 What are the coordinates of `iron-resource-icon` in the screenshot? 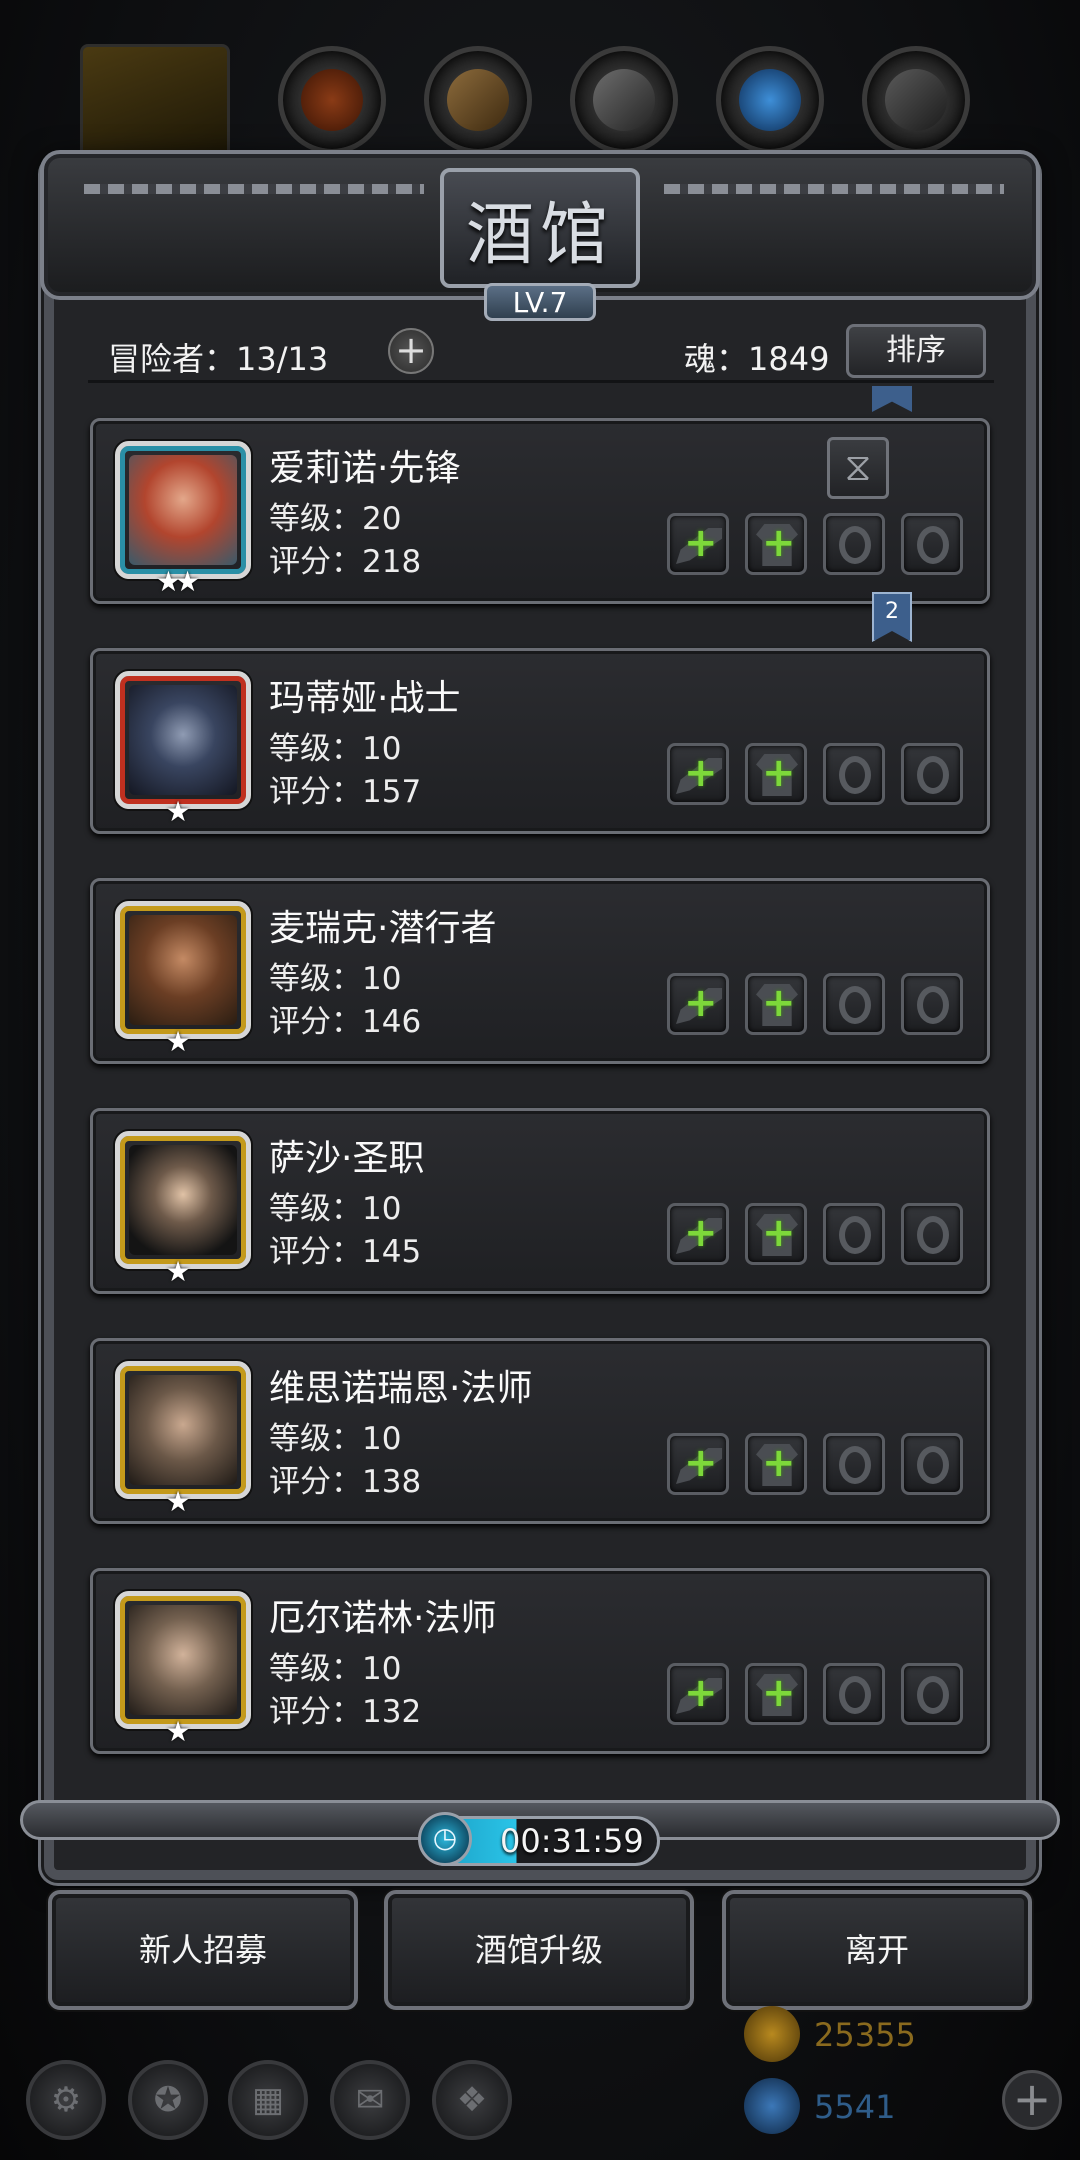 It's located at (624, 100).